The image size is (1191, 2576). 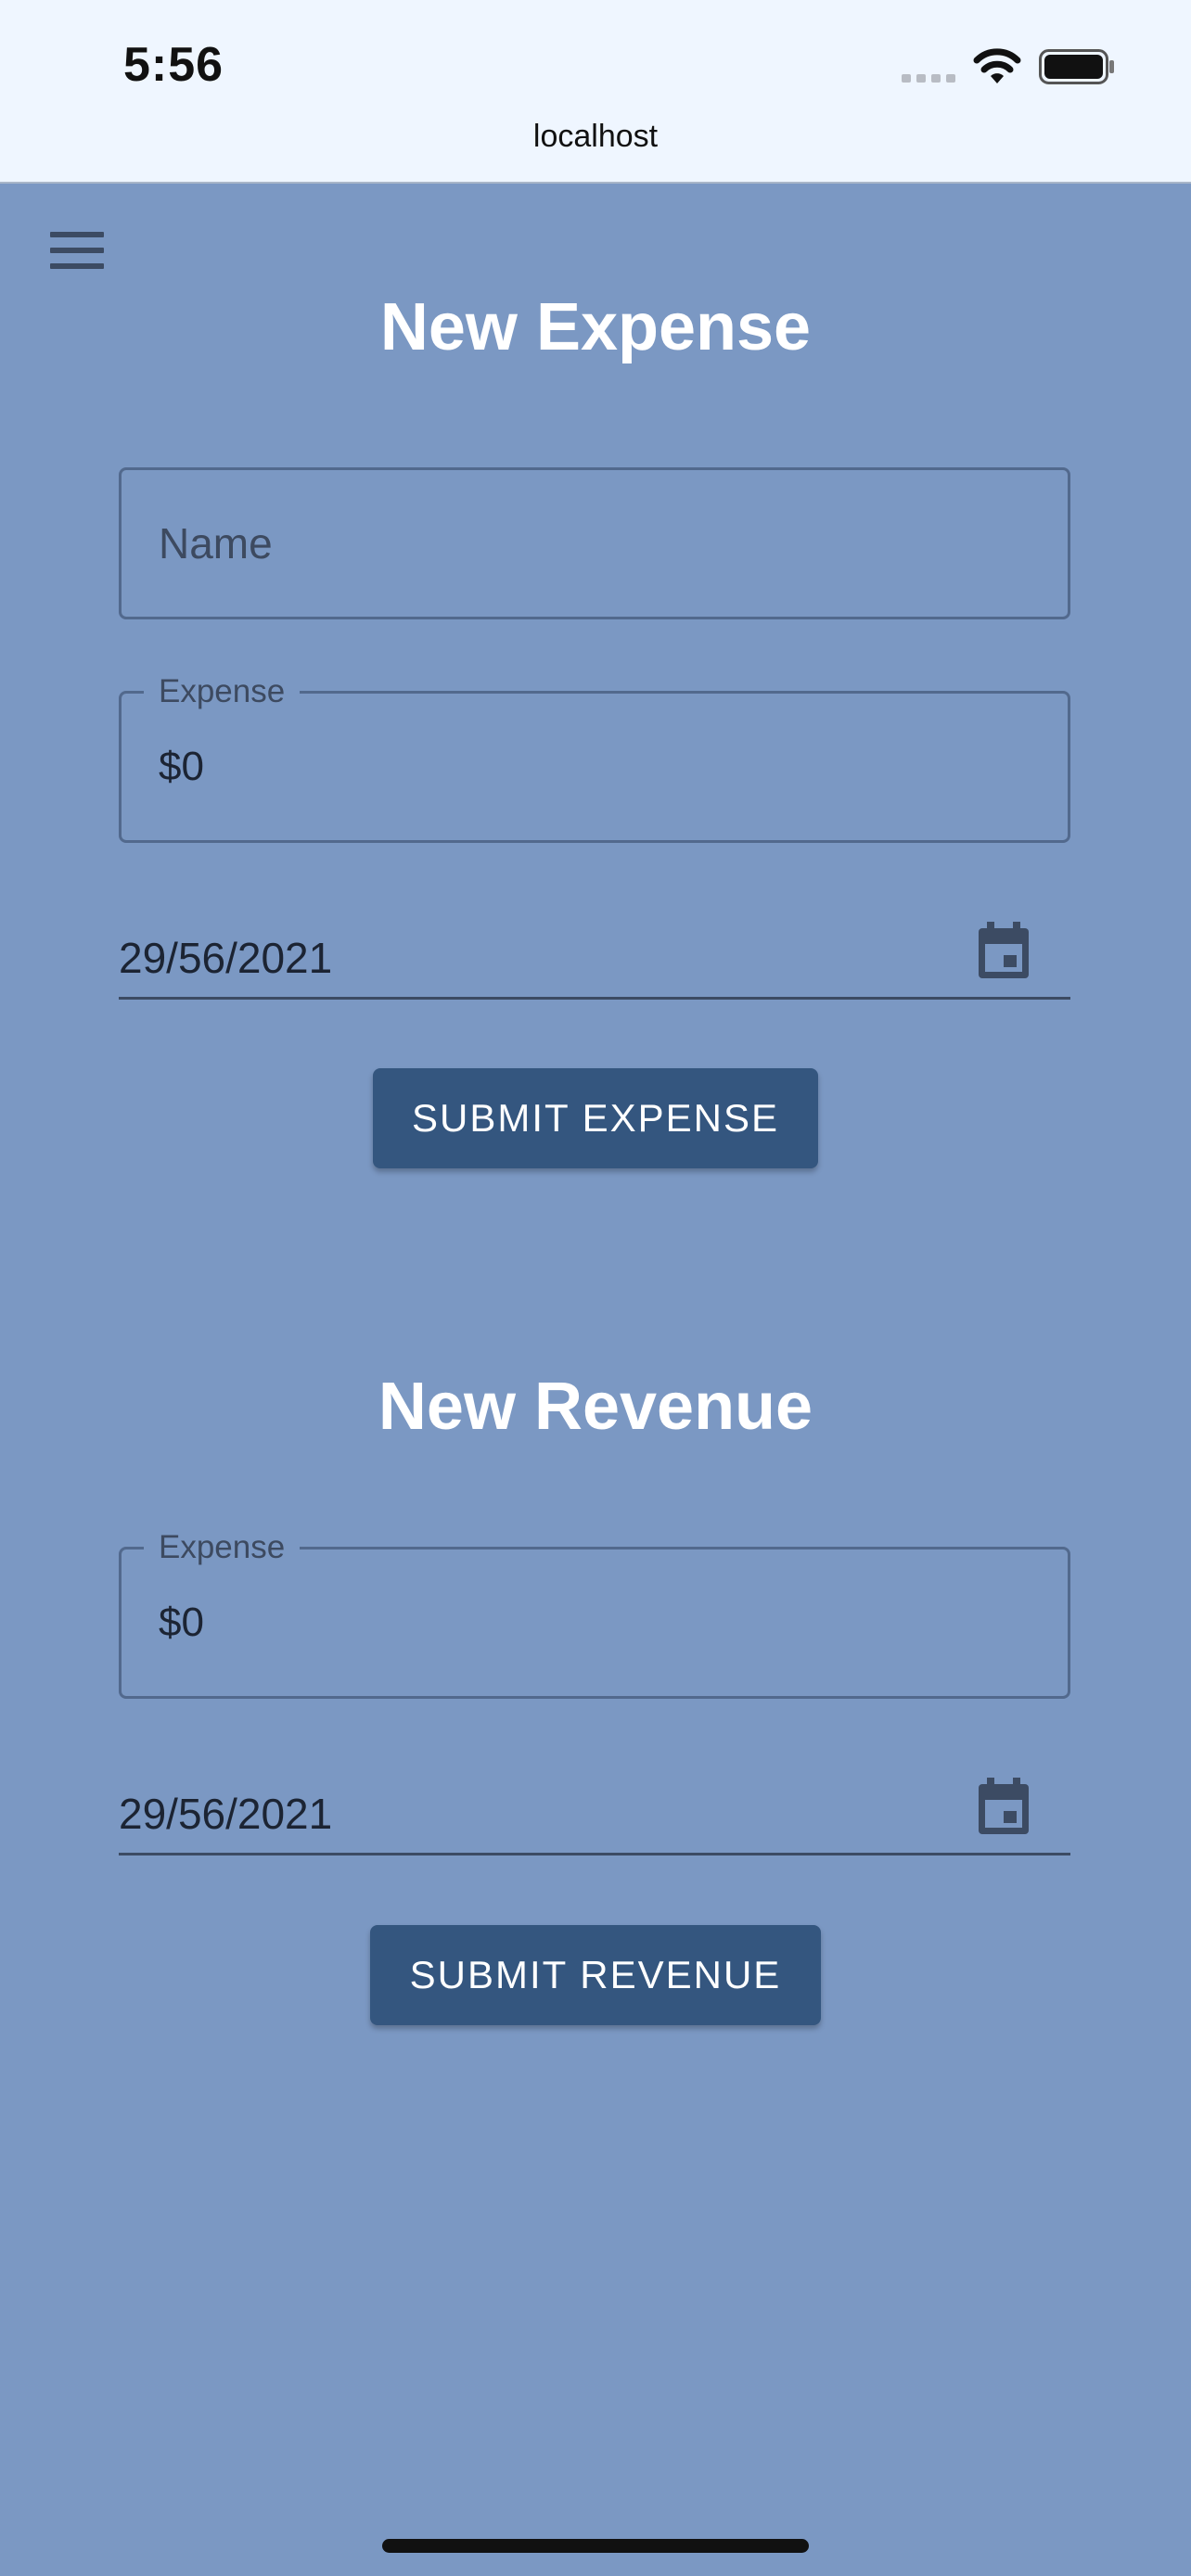 I want to click on revenue-date-field: 29/56/2021, so click(x=594, y=1816).